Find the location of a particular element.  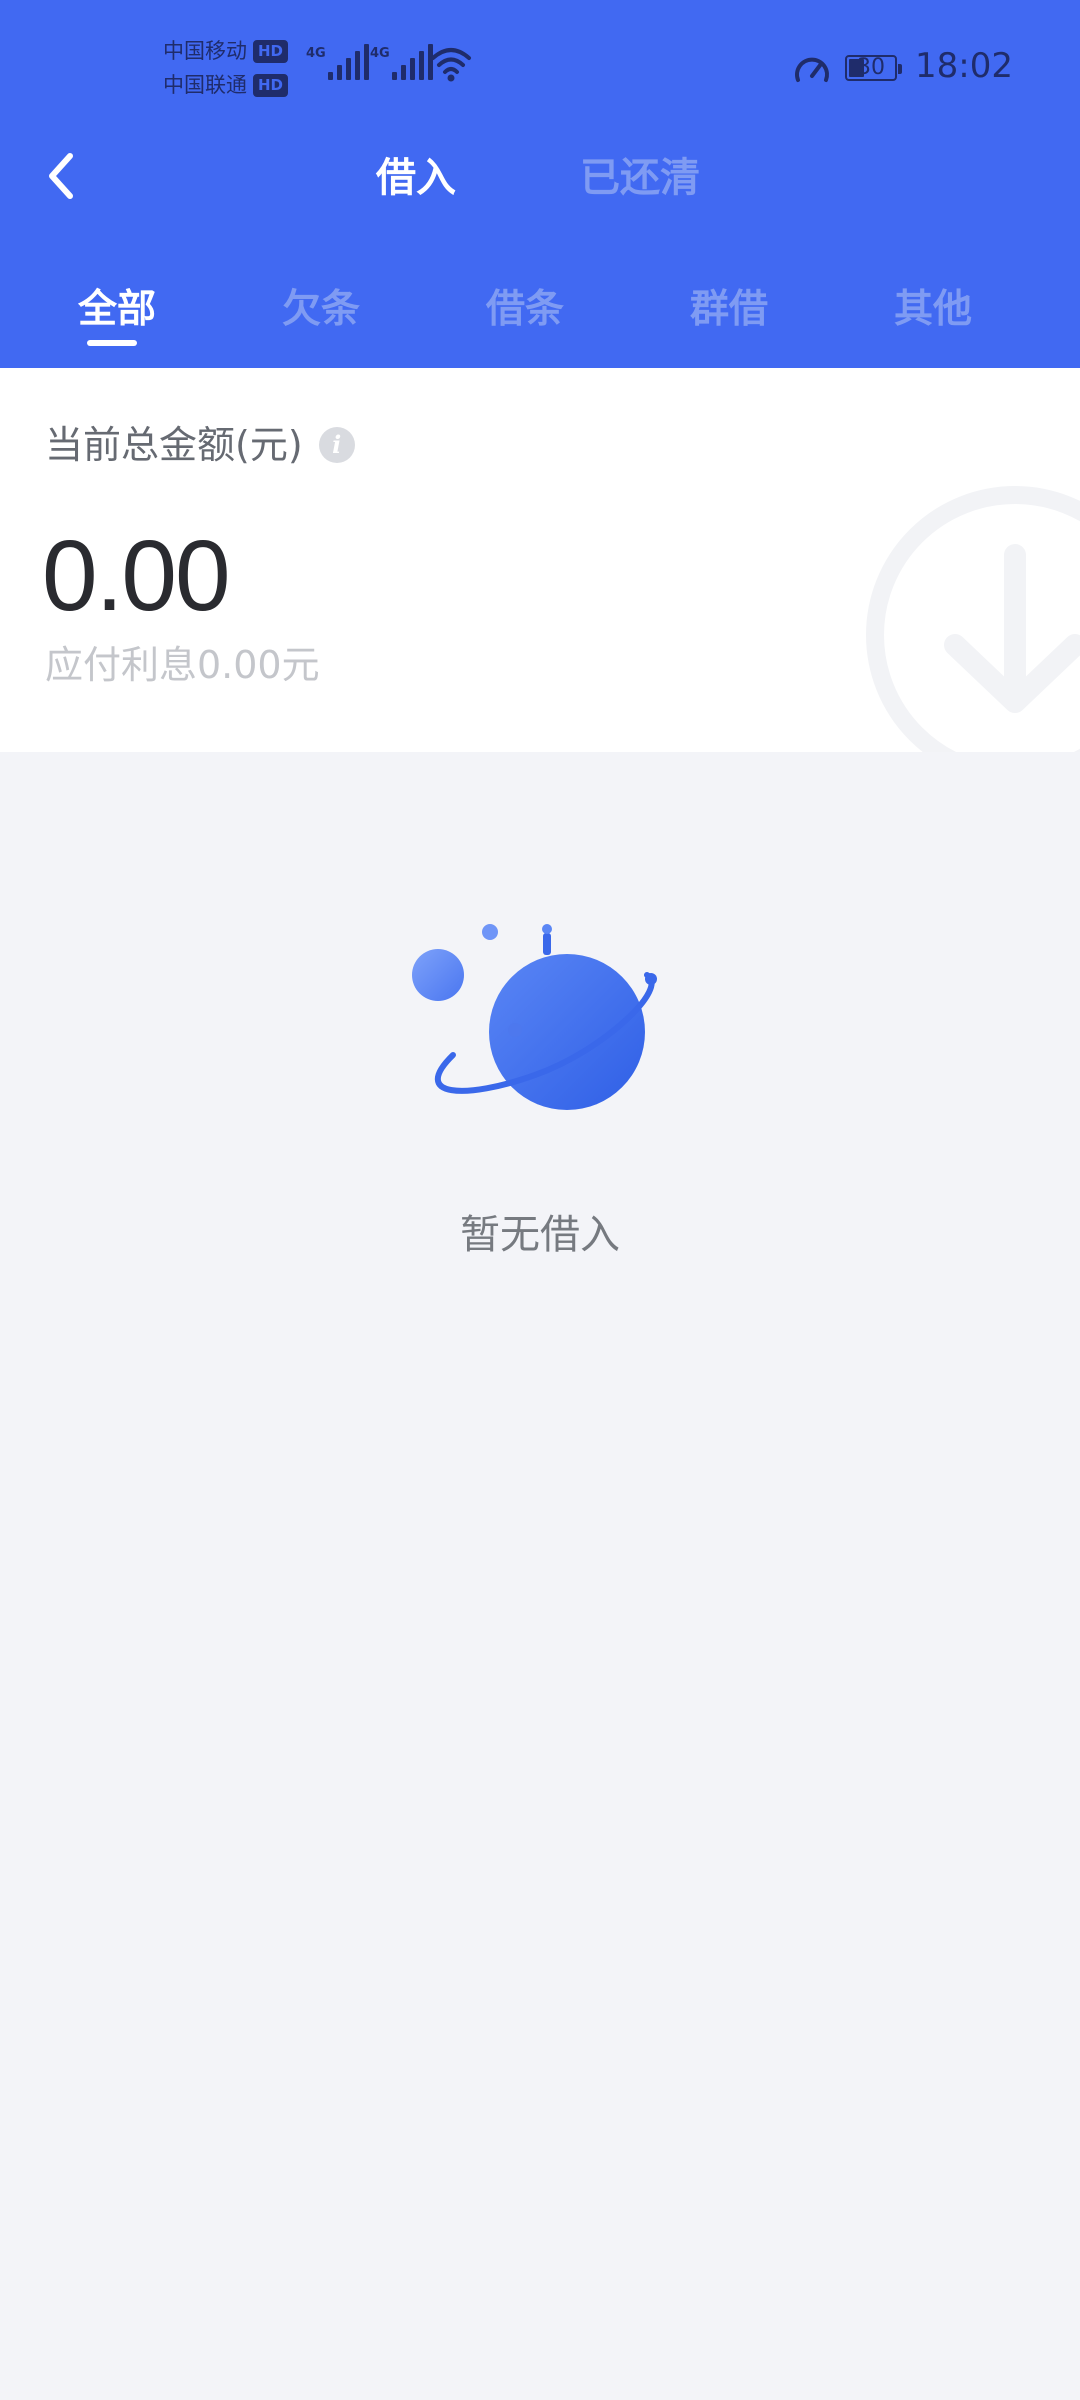

subtab-other: 其他 is located at coordinates (933, 310).